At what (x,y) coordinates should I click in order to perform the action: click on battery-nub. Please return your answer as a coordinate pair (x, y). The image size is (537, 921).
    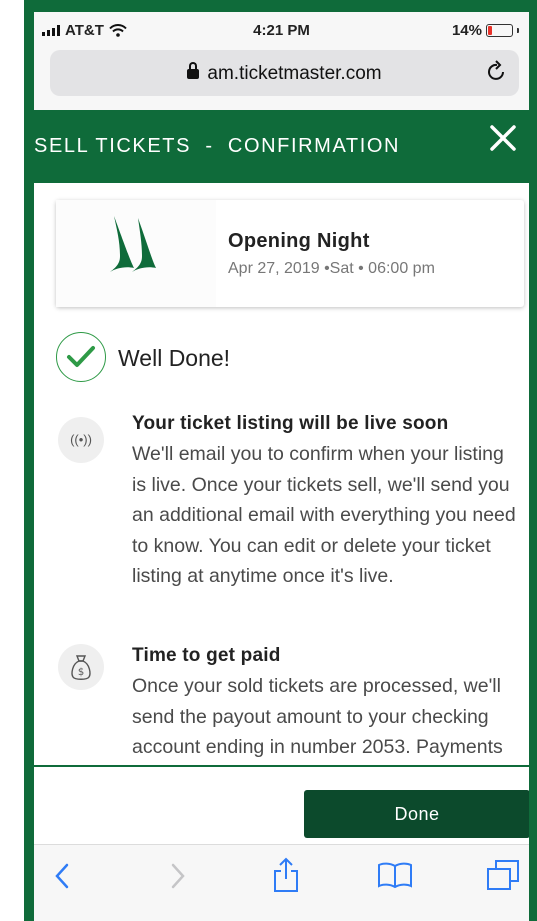
    Looking at the image, I should click on (518, 30).